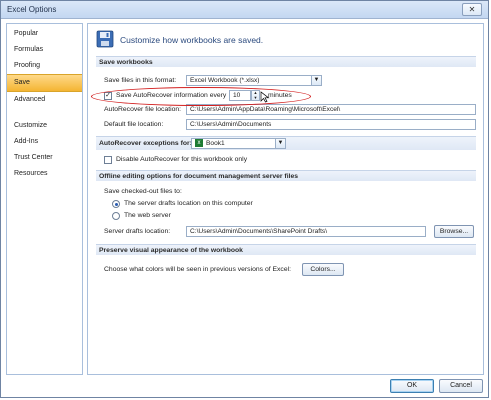  I want to click on radio-web-server, so click(116, 216).